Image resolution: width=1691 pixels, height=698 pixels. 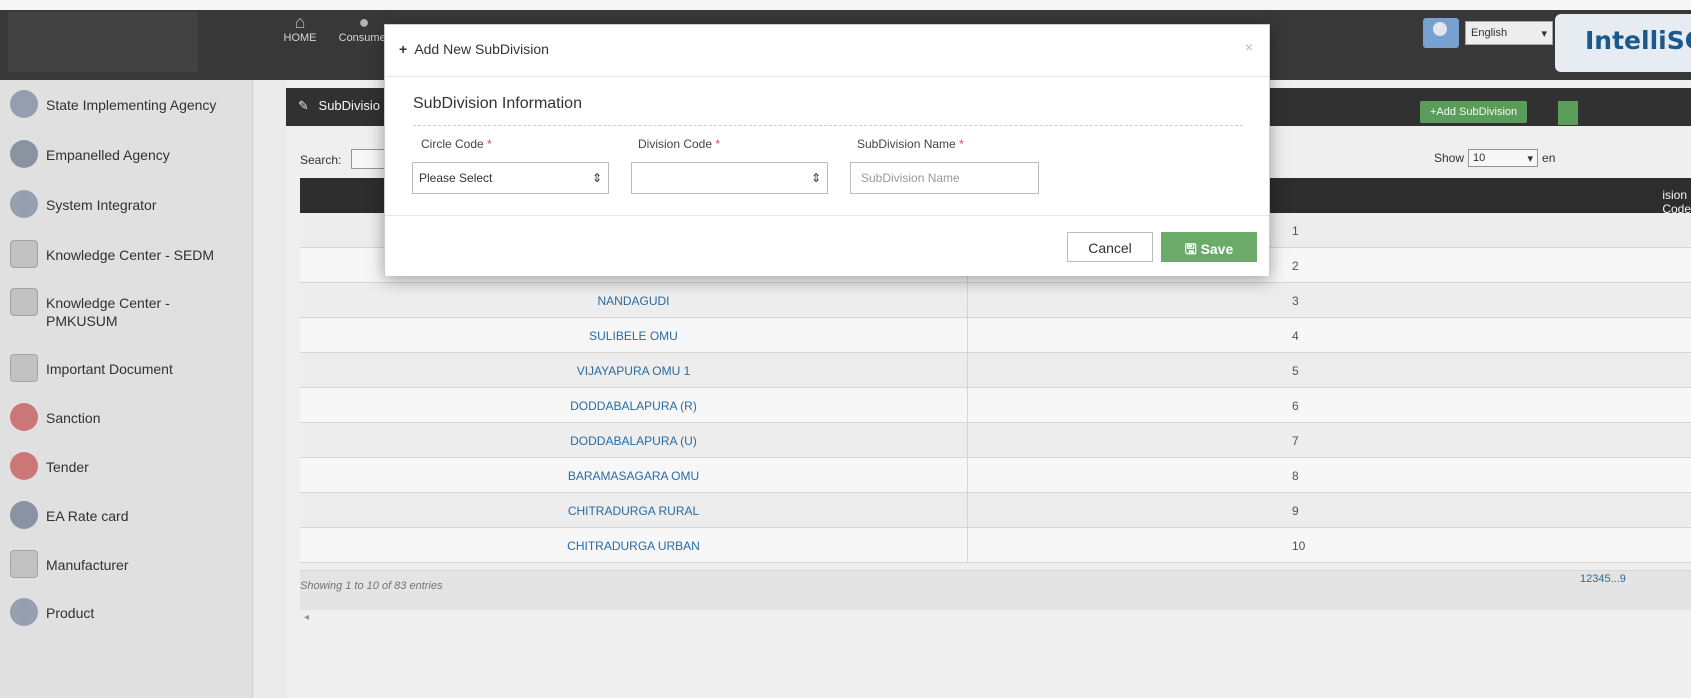 What do you see at coordinates (828, 125) in the screenshot?
I see `divider` at bounding box center [828, 125].